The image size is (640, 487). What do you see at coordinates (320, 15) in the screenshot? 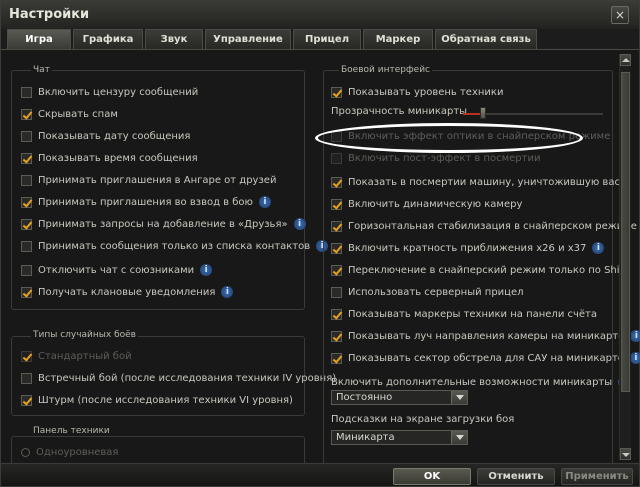
I see `title-bar: Настройки ×` at bounding box center [320, 15].